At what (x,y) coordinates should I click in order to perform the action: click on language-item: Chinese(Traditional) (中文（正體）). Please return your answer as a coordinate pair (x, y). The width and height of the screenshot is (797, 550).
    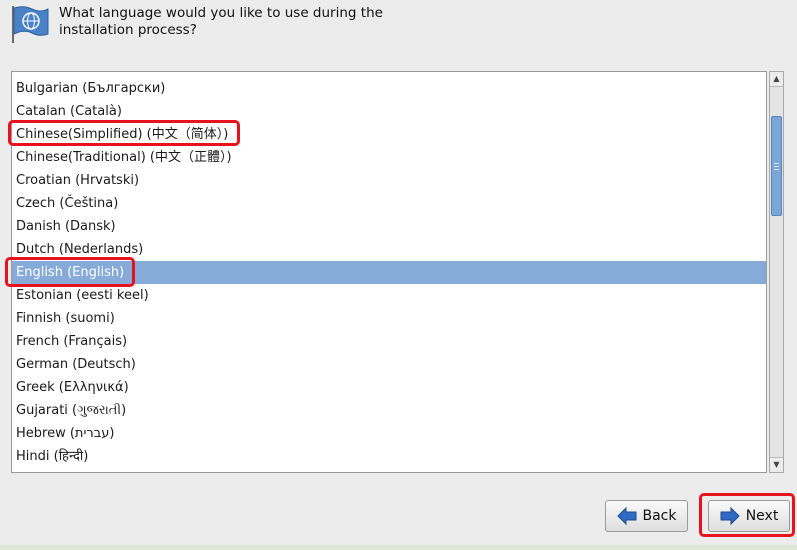
    Looking at the image, I should click on (389, 157).